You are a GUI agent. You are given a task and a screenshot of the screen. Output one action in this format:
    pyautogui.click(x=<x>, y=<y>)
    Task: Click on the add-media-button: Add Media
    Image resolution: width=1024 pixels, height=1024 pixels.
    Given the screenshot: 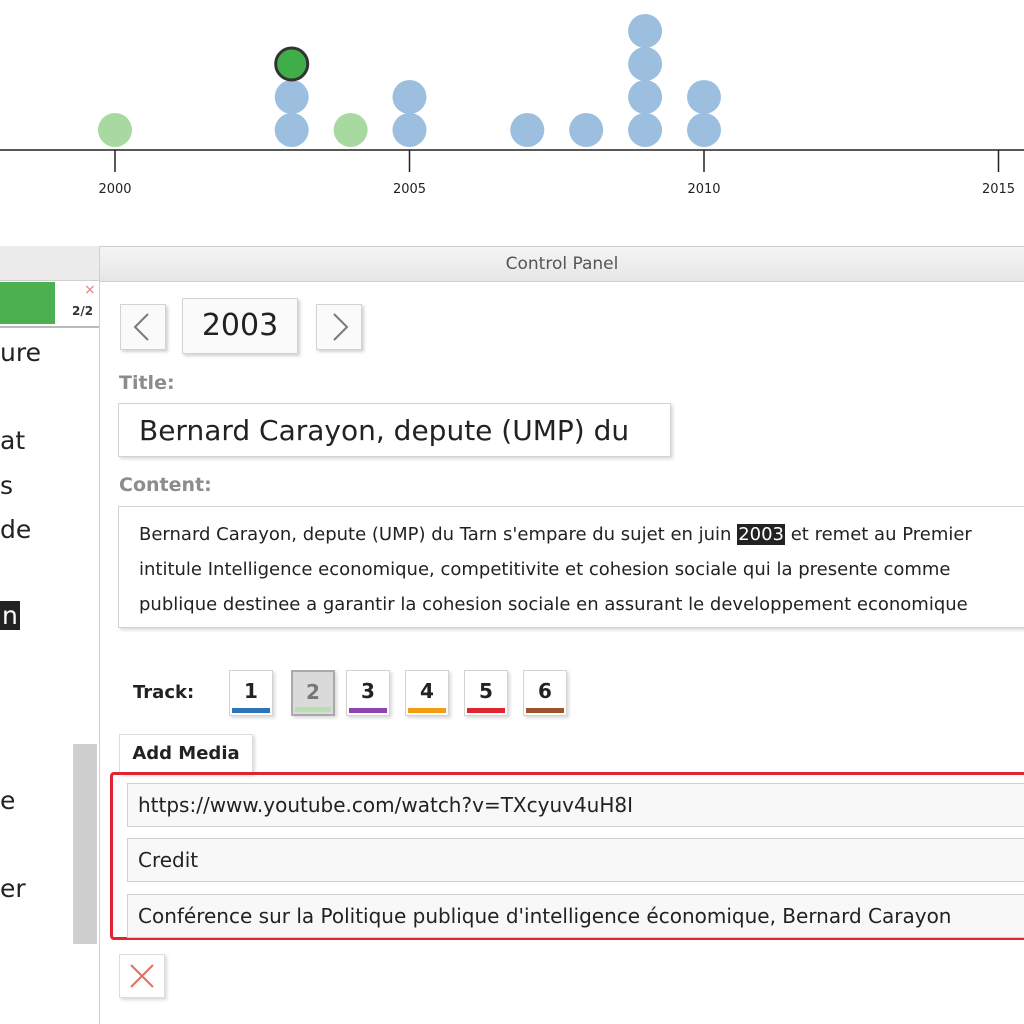 What is the action you would take?
    pyautogui.click(x=186, y=754)
    